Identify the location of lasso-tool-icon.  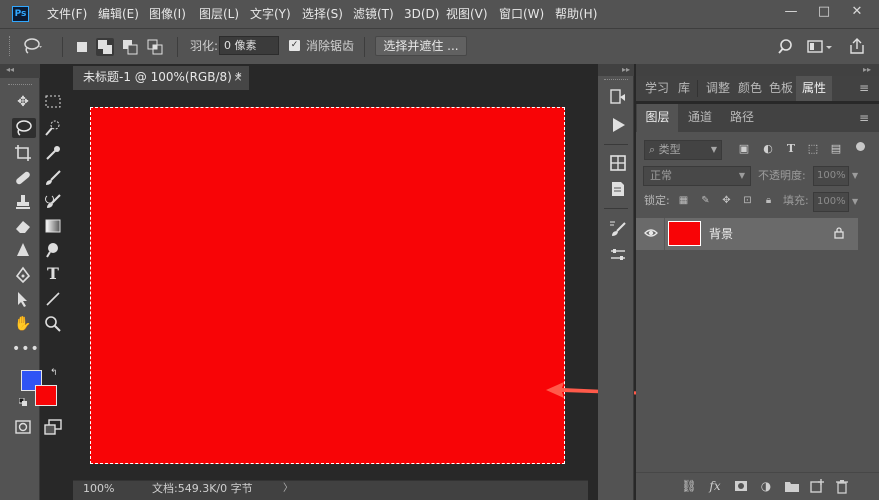
(24, 128).